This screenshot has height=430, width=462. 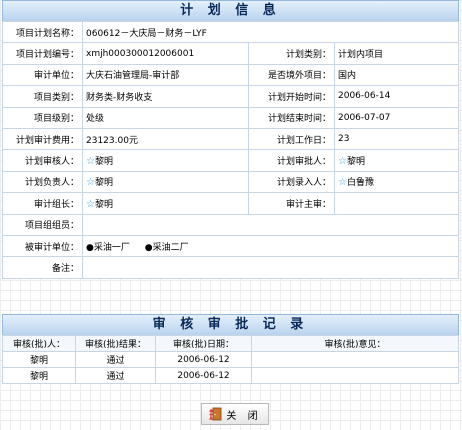 I want to click on value-project-type: 财务类-财务收支, so click(x=165, y=96).